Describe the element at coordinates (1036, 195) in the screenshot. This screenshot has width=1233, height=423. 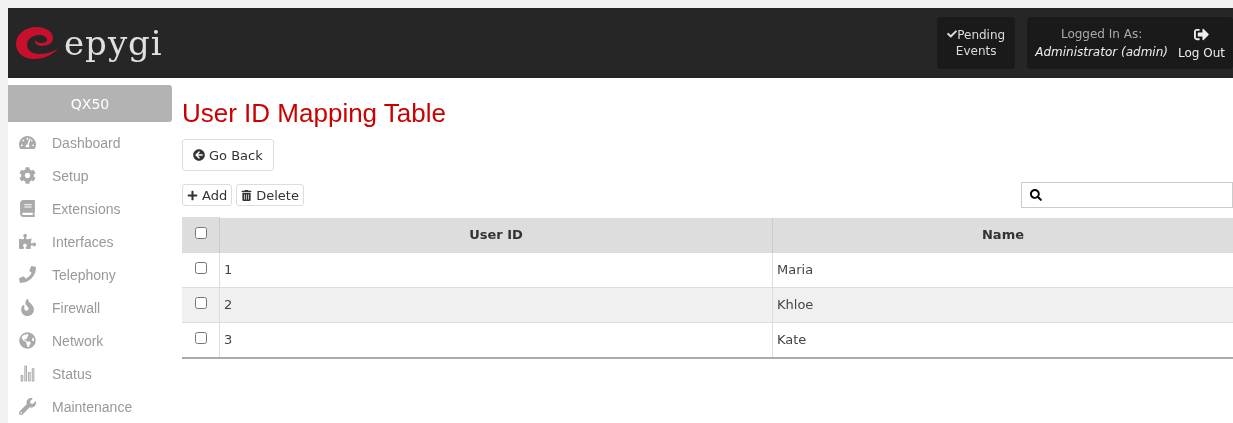
I see `search-icon` at that location.